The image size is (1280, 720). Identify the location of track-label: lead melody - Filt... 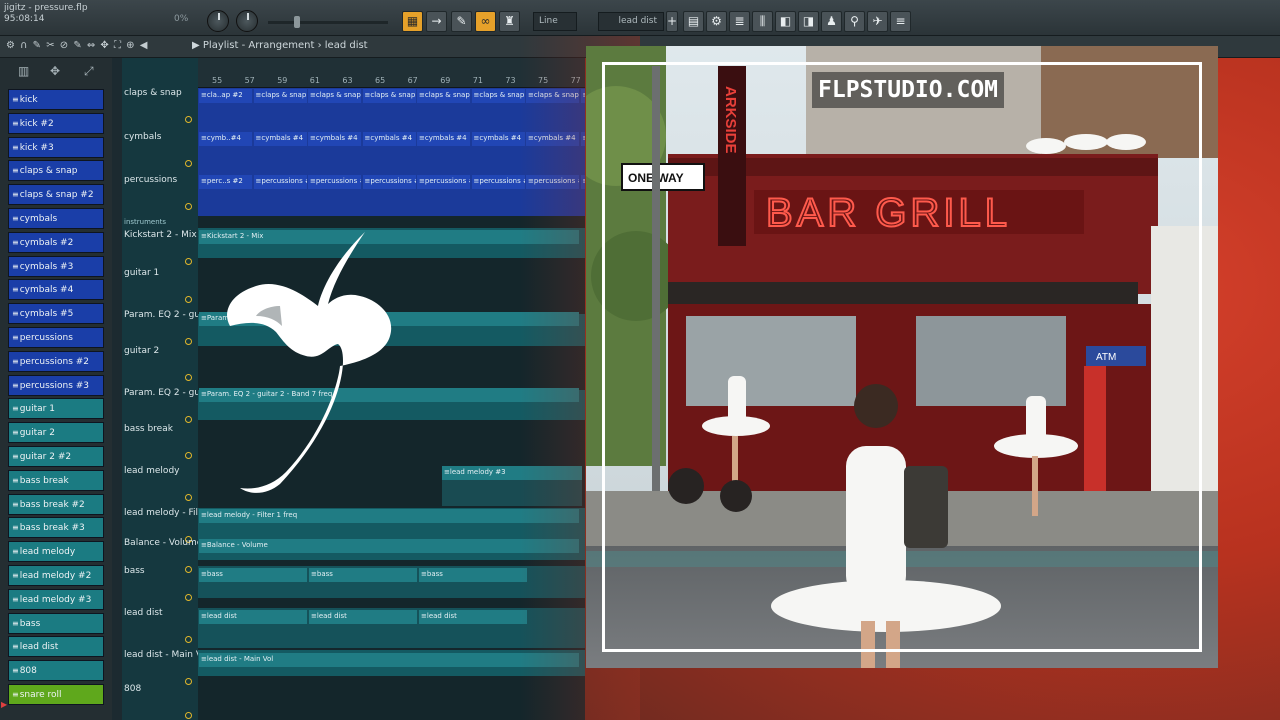
(161, 513).